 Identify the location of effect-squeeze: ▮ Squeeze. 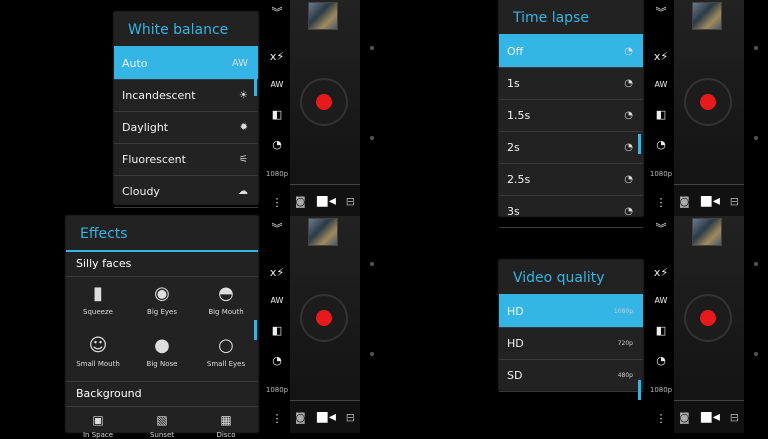
(98, 303).